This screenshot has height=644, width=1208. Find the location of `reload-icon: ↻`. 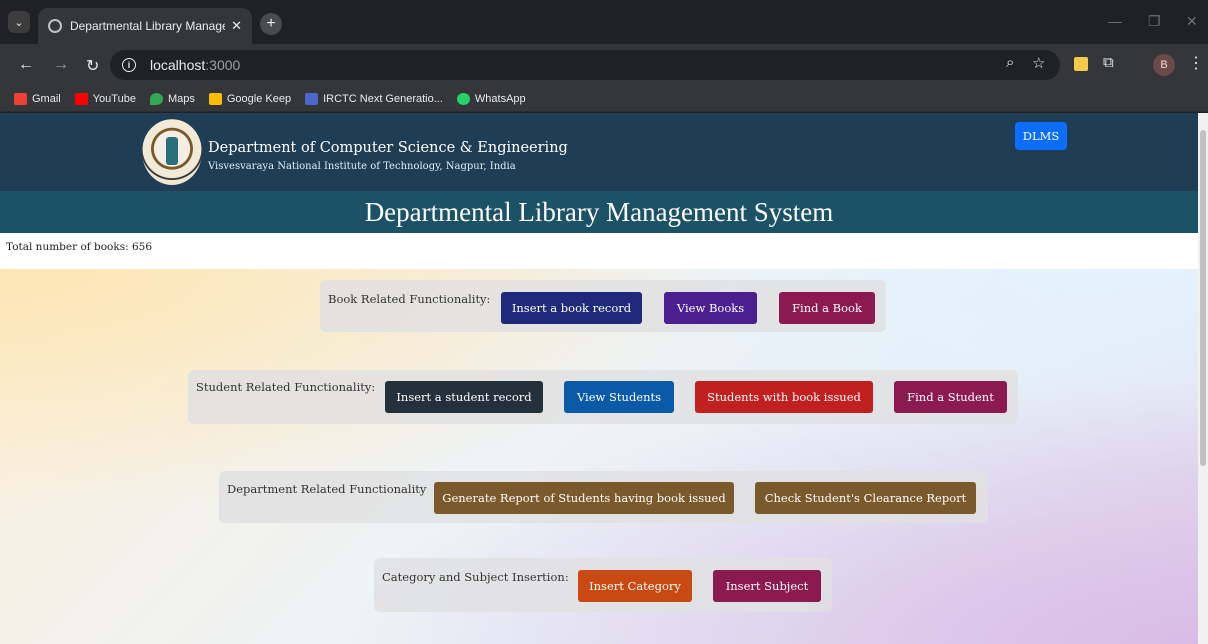

reload-icon: ↻ is located at coordinates (92, 66).